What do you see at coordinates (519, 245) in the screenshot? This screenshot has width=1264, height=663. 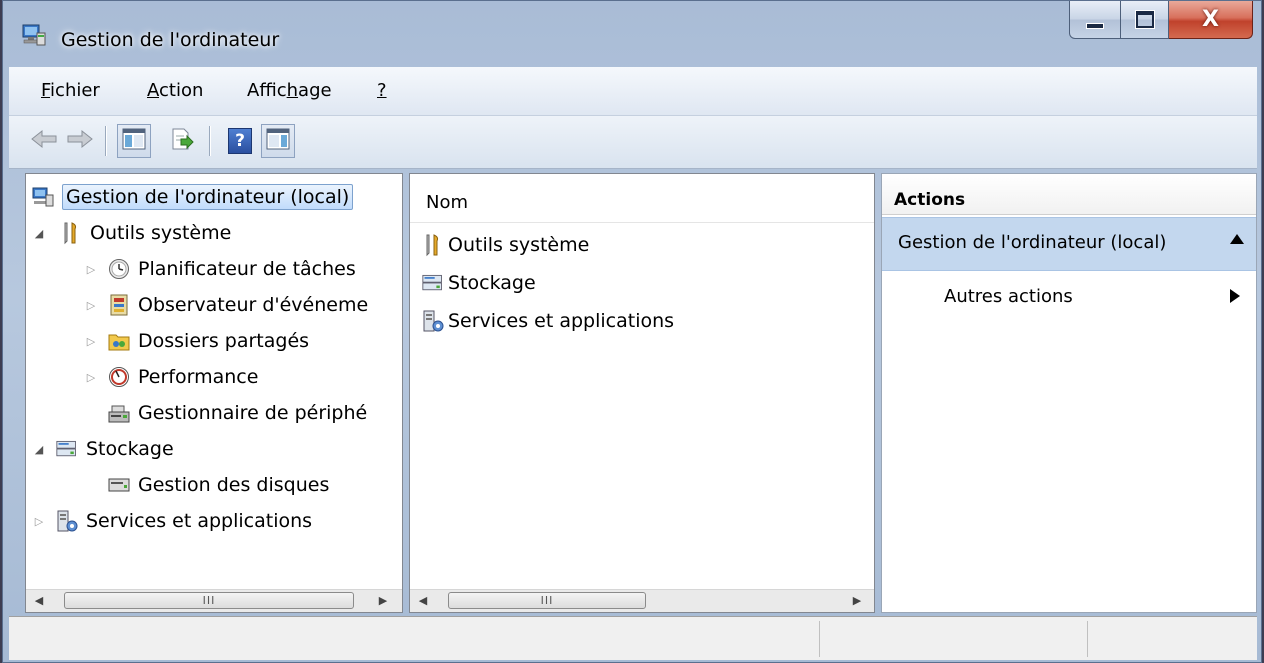 I see `list-item-label: Outils système` at bounding box center [519, 245].